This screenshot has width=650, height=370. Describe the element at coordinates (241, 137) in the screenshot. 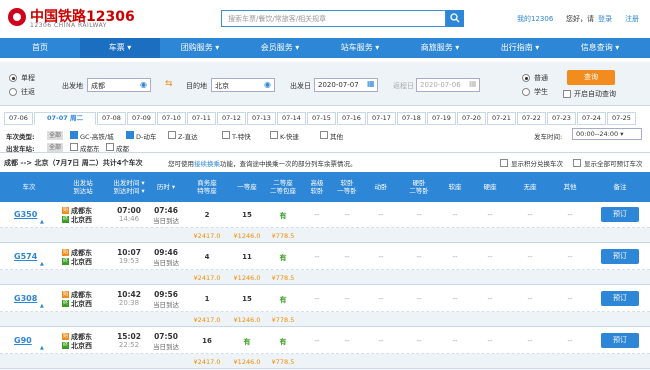

I see `train-type-label: T-特快` at that location.